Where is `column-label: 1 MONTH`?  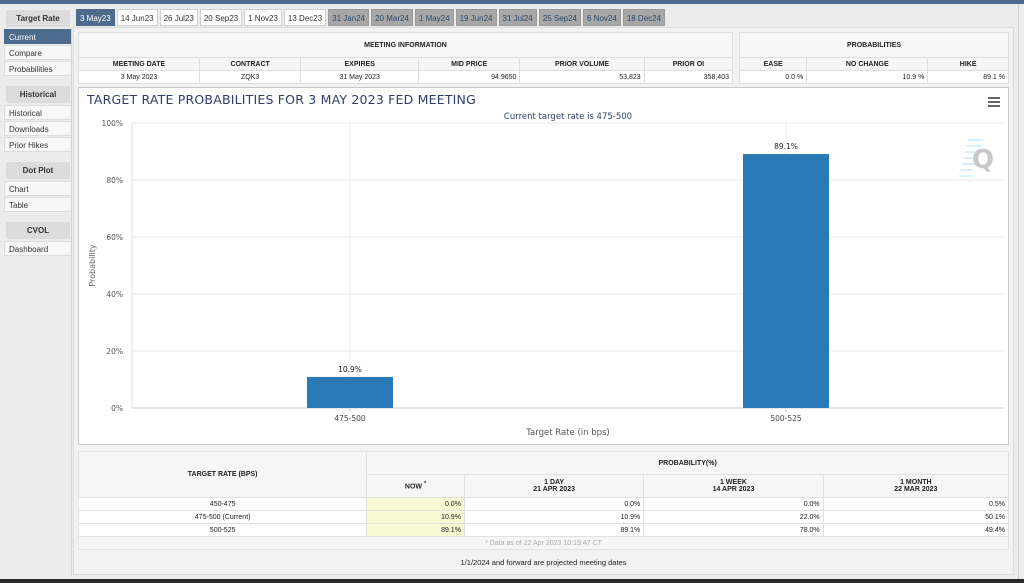
column-label: 1 MONTH is located at coordinates (916, 482).